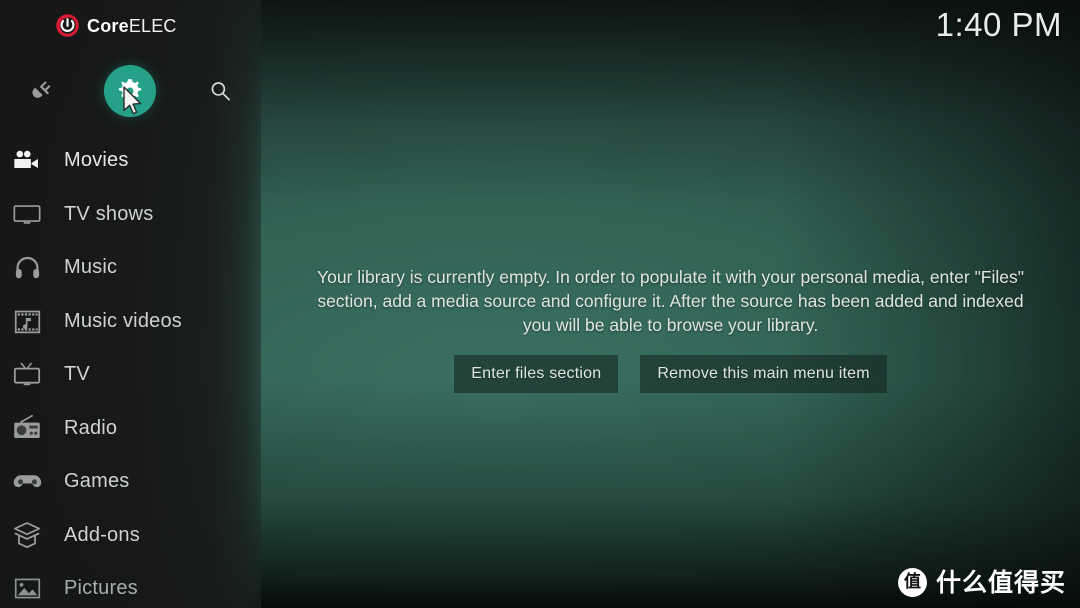 This screenshot has width=1080, height=608. I want to click on sidebar-item-music: Music, so click(130, 268).